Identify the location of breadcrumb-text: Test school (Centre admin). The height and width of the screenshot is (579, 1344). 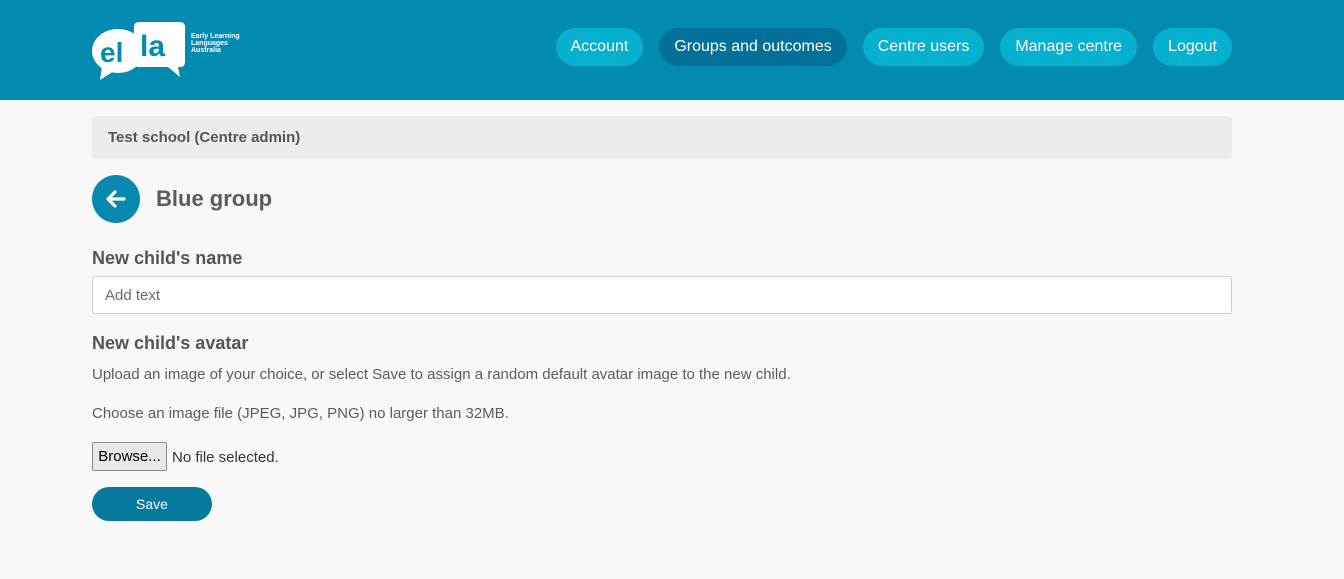
(204, 137).